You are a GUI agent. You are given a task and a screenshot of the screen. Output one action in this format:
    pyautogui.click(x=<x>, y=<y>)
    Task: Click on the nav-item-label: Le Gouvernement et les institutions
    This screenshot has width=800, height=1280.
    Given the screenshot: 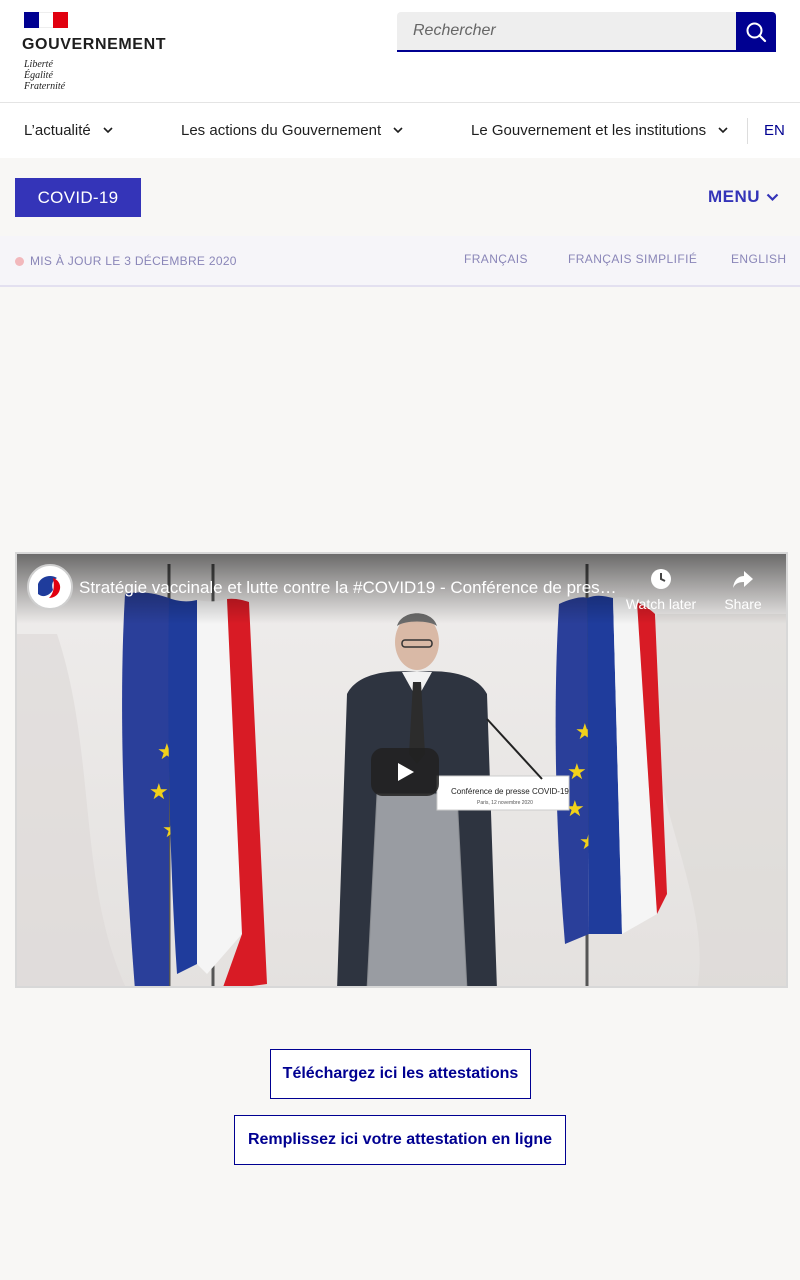 What is the action you would take?
    pyautogui.click(x=589, y=130)
    